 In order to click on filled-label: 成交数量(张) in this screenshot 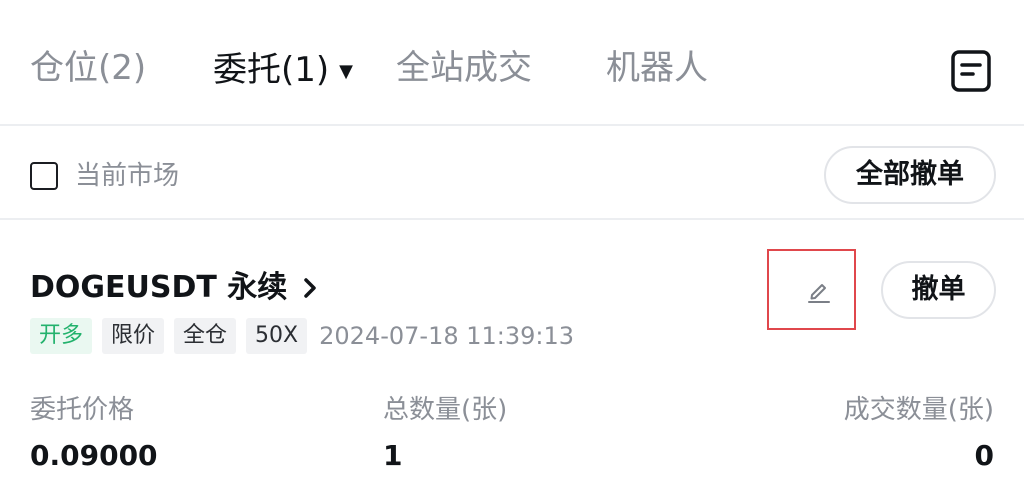, I will do `click(918, 410)`.